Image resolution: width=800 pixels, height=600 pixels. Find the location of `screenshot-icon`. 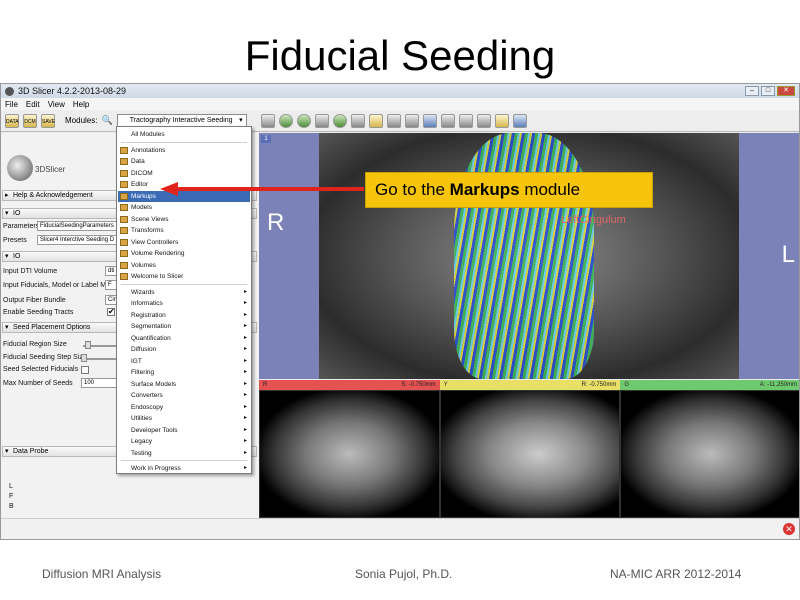

screenshot-icon is located at coordinates (447, 120).